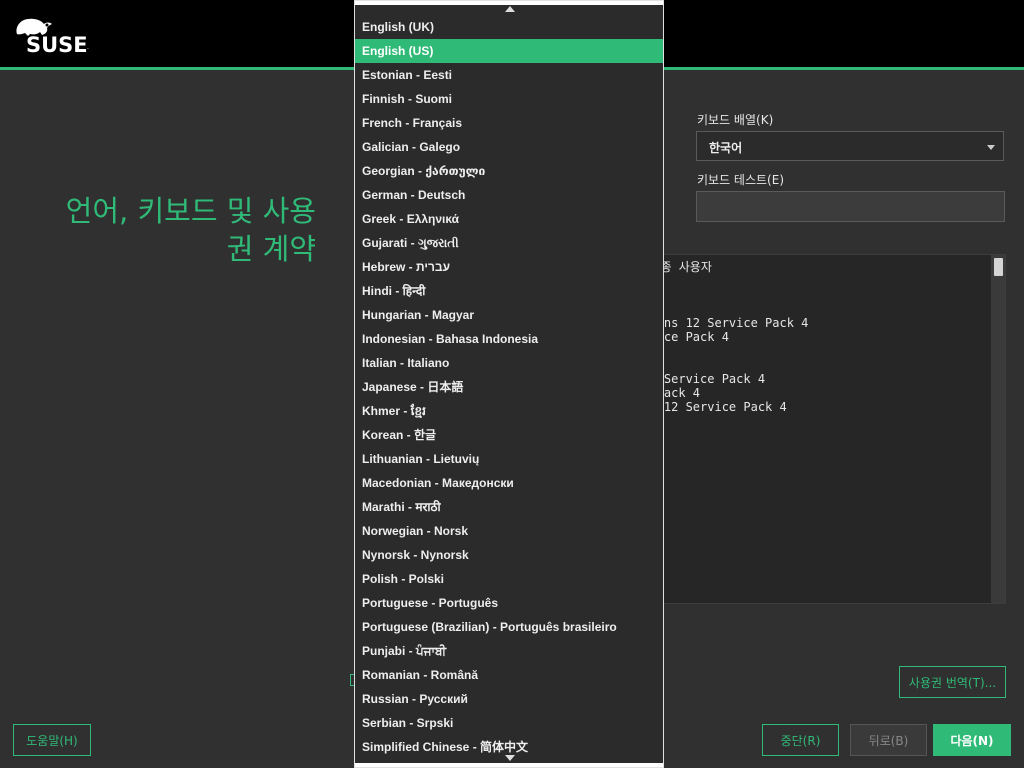 Image resolution: width=1024 pixels, height=768 pixels. I want to click on dropdown-bottom-edge, so click(509, 765).